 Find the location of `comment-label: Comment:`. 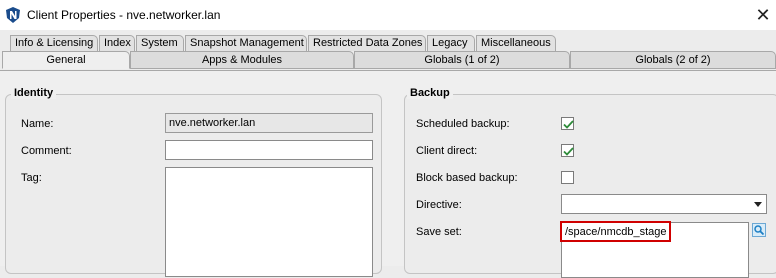

comment-label: Comment: is located at coordinates (46, 151).